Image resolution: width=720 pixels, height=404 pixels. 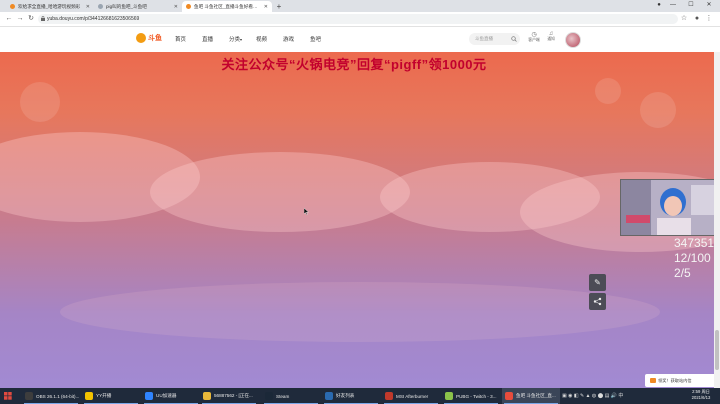 I want to click on taskbar-item: Steam, so click(x=291, y=396).